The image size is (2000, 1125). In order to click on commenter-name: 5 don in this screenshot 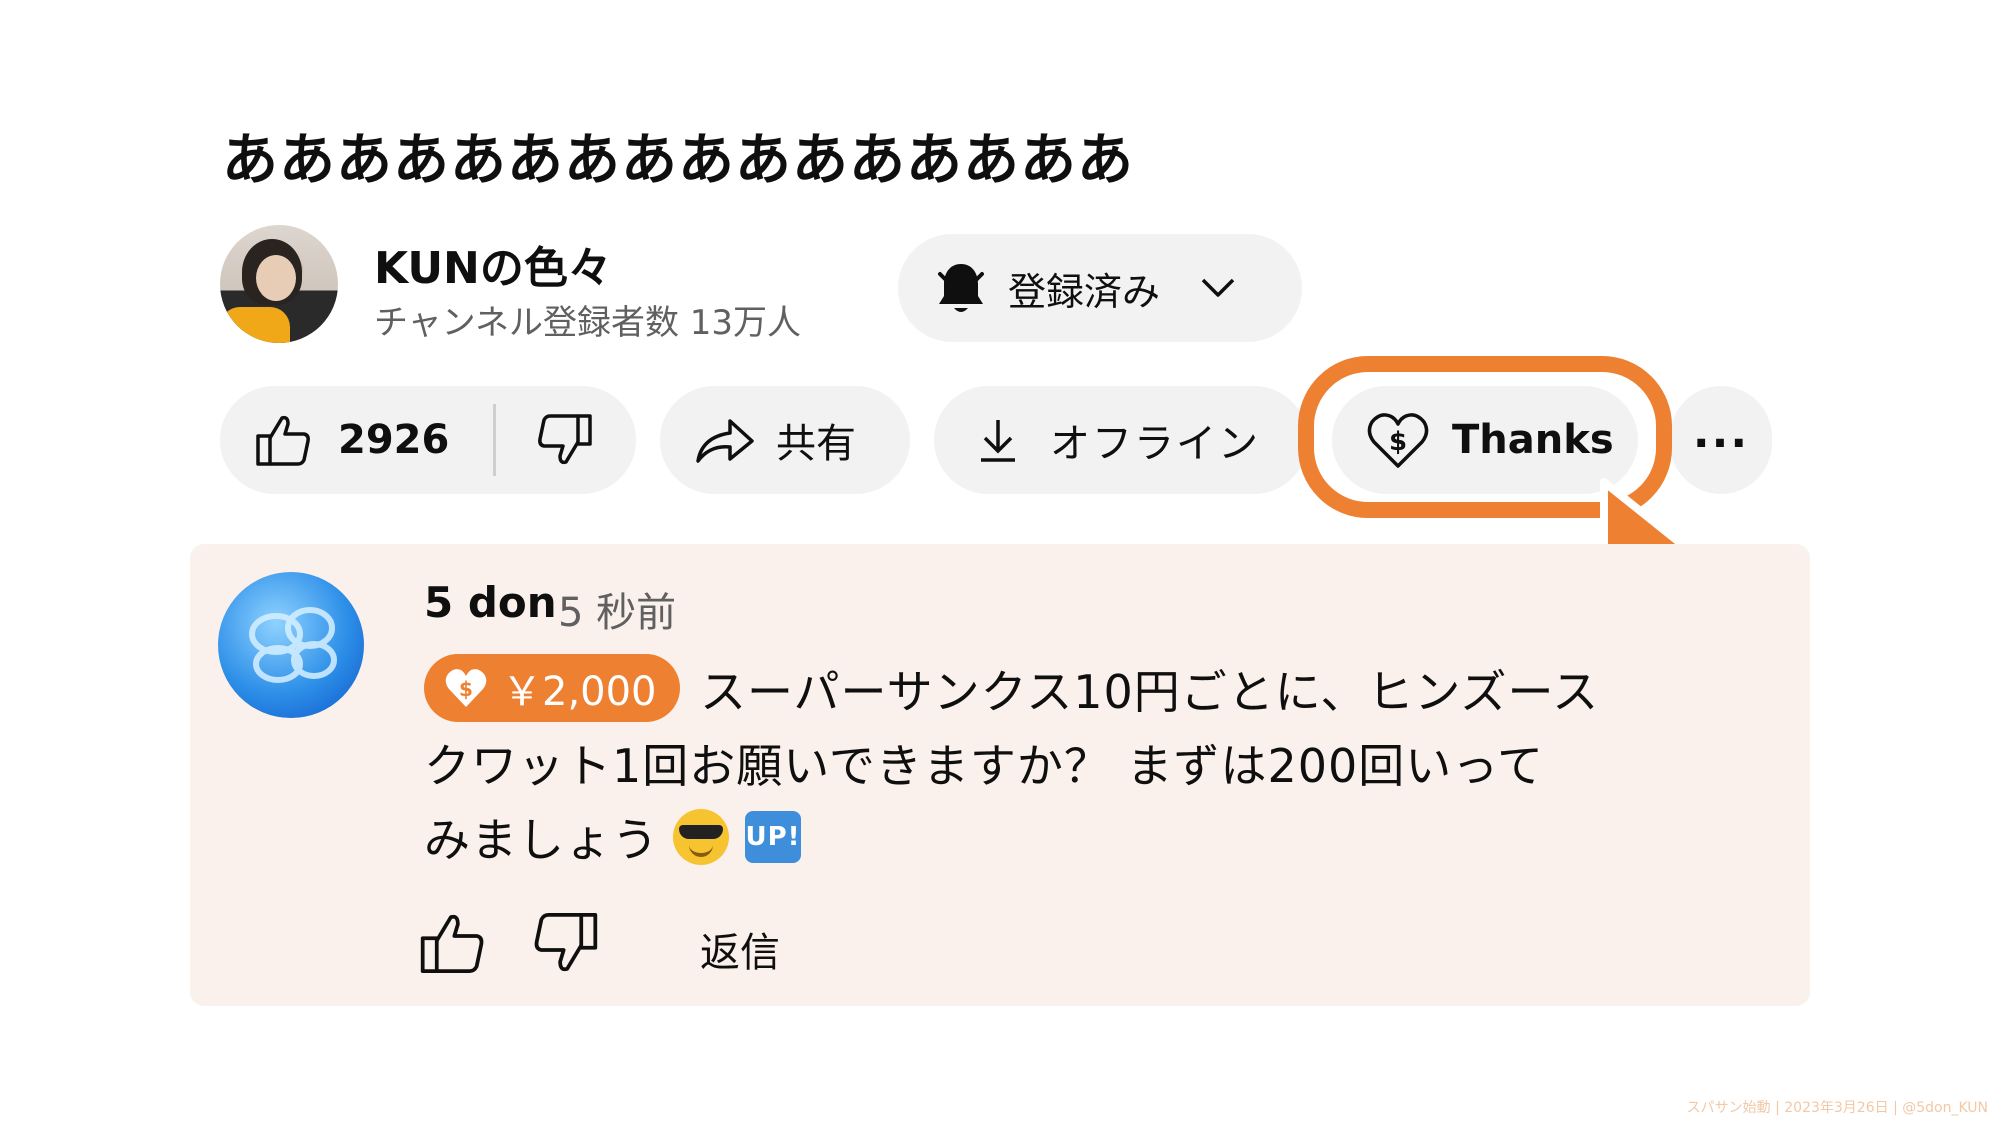, I will do `click(490, 602)`.